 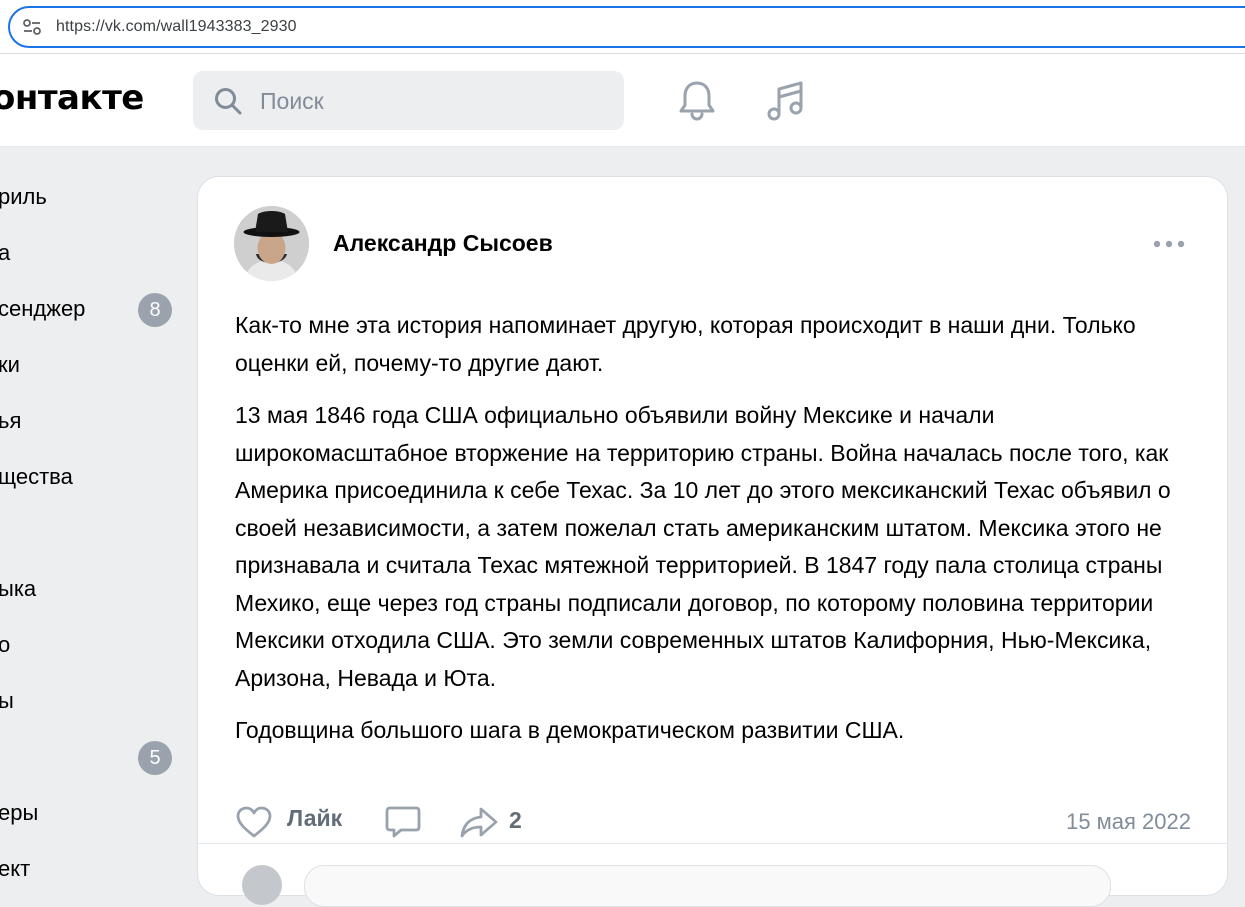 What do you see at coordinates (90, 814) in the screenshot?
I see `nav-item-stickers: еры` at bounding box center [90, 814].